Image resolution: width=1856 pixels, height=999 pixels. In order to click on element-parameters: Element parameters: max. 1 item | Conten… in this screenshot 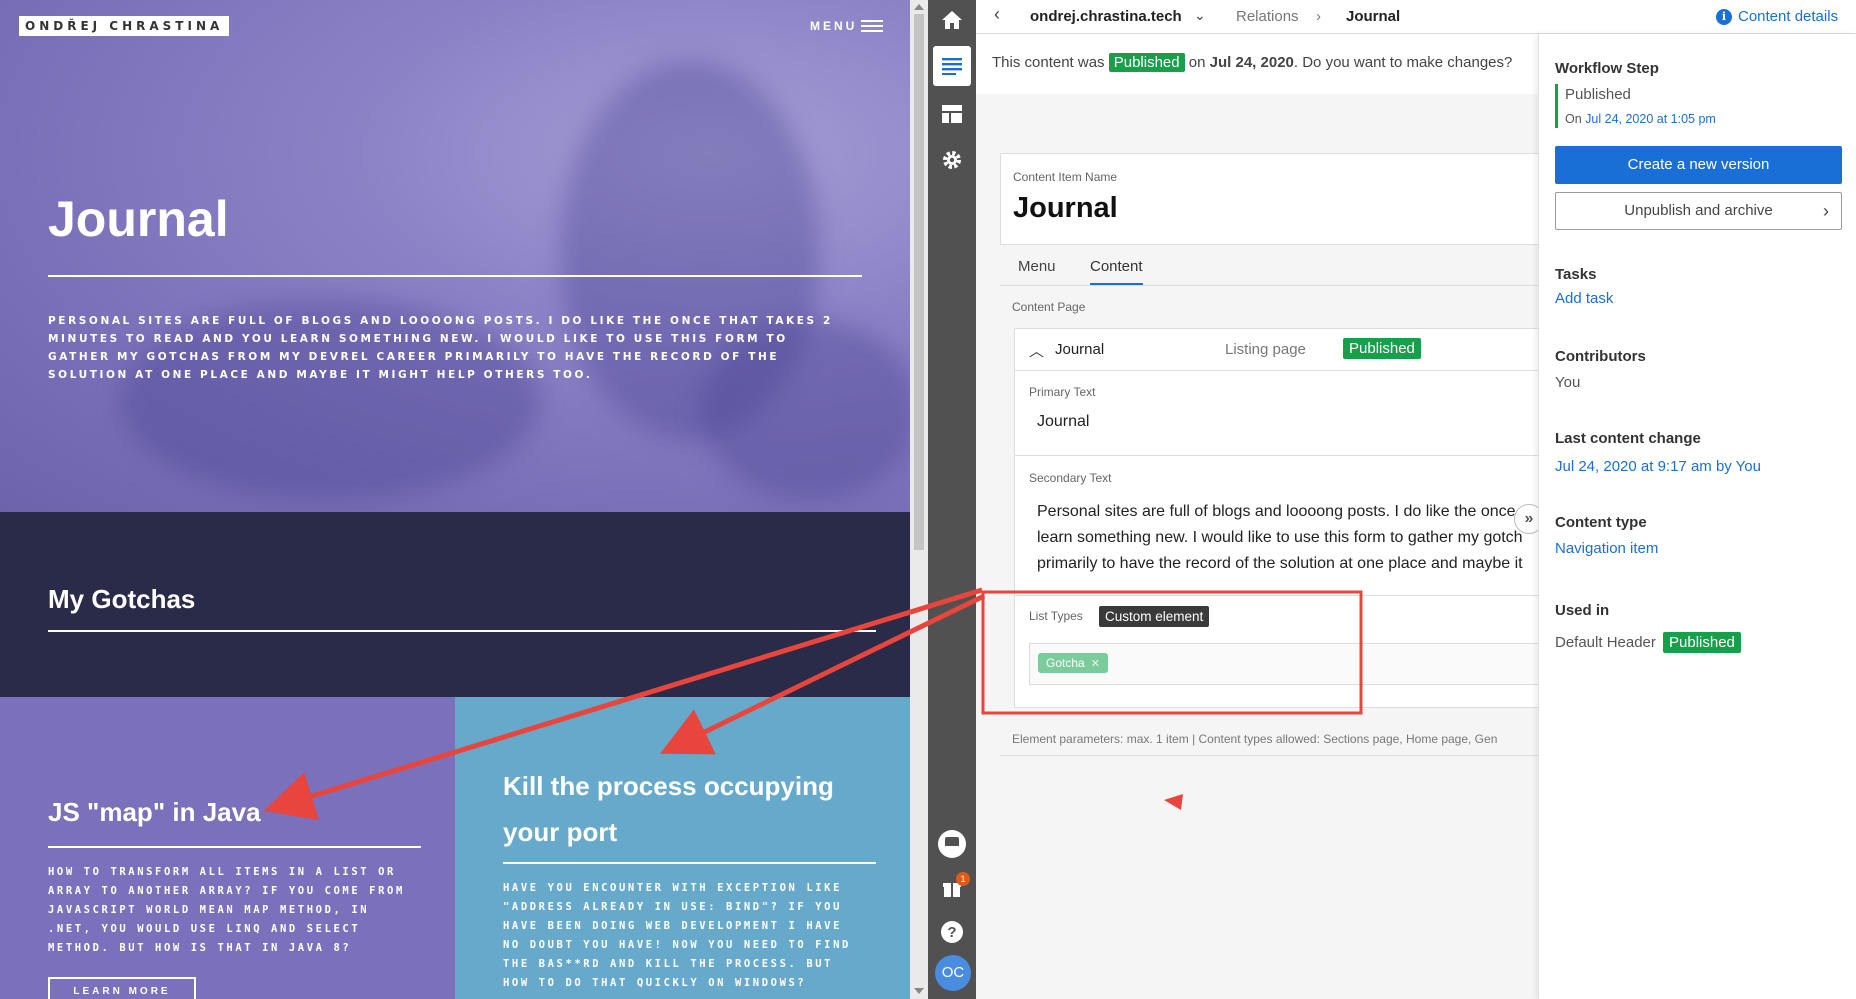, I will do `click(1255, 739)`.